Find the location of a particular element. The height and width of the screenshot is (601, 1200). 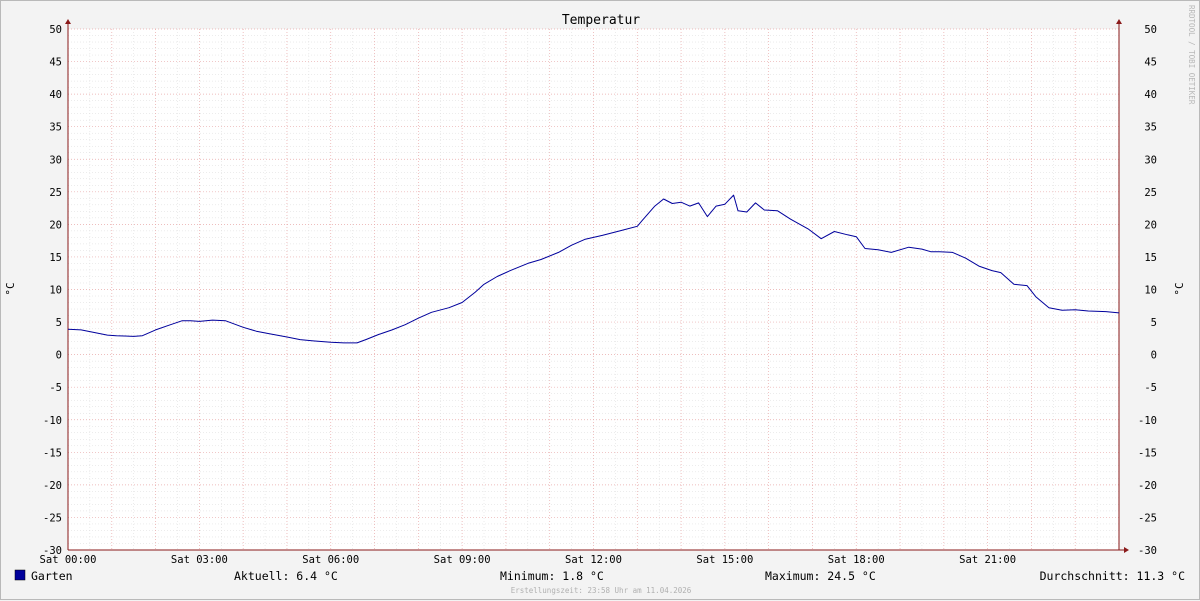

x-tick-label: Sat 21:00 is located at coordinates (987, 560).